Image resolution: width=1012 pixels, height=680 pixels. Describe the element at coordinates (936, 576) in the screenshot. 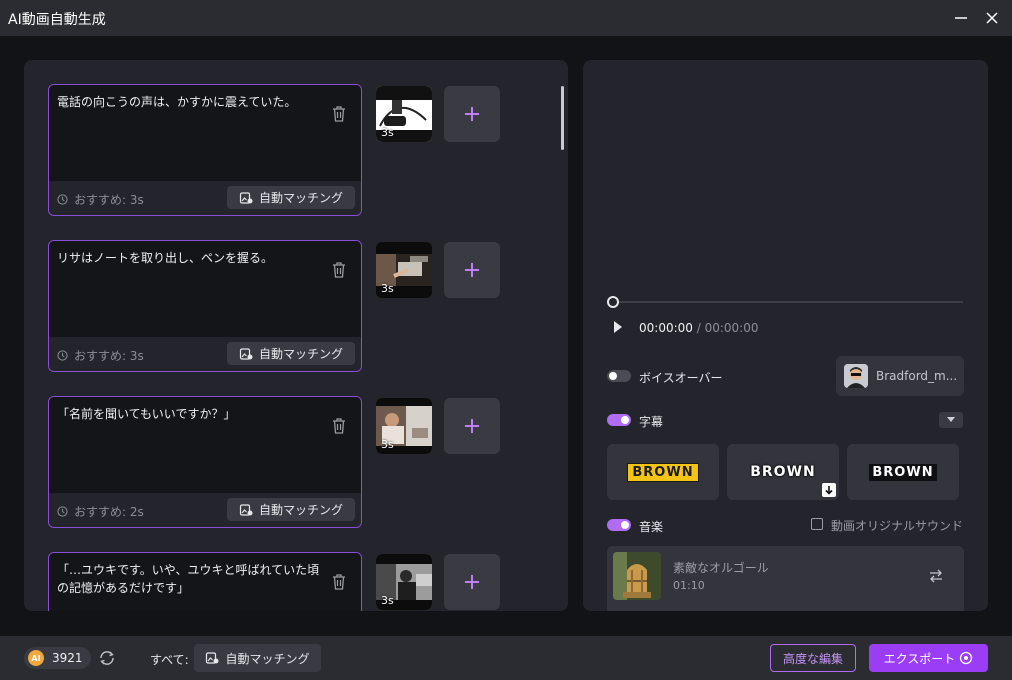

I see `swap-icon` at that location.